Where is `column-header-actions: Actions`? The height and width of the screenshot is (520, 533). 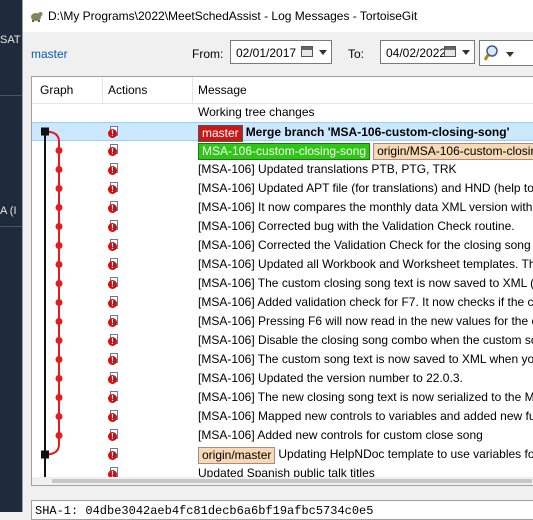
column-header-actions: Actions is located at coordinates (127, 90).